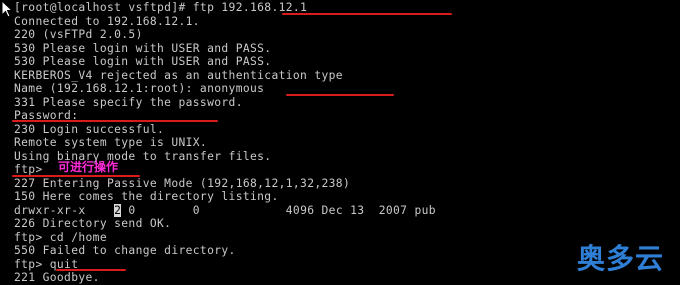  What do you see at coordinates (7, 9) in the screenshot?
I see `mouse-pointer-icon` at bounding box center [7, 9].